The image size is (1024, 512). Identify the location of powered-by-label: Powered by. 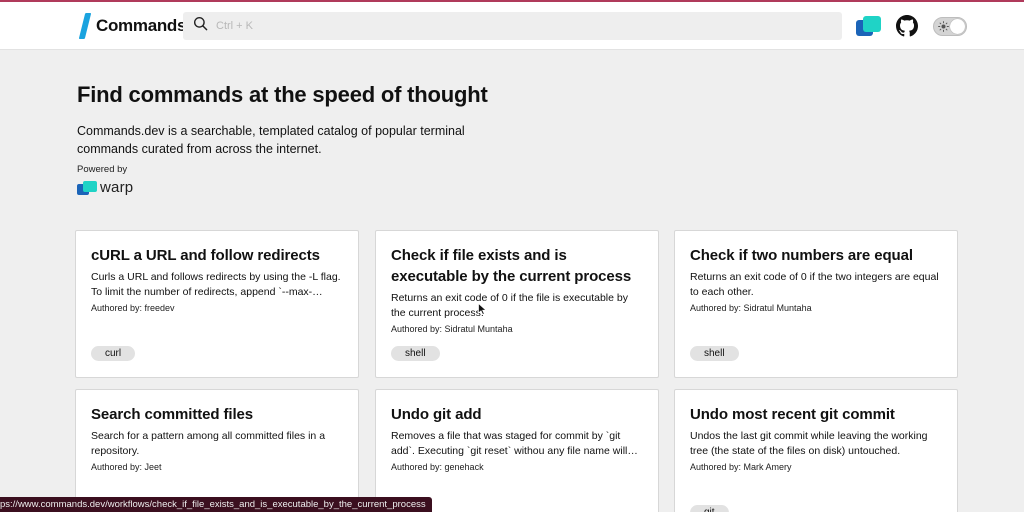
(102, 169).